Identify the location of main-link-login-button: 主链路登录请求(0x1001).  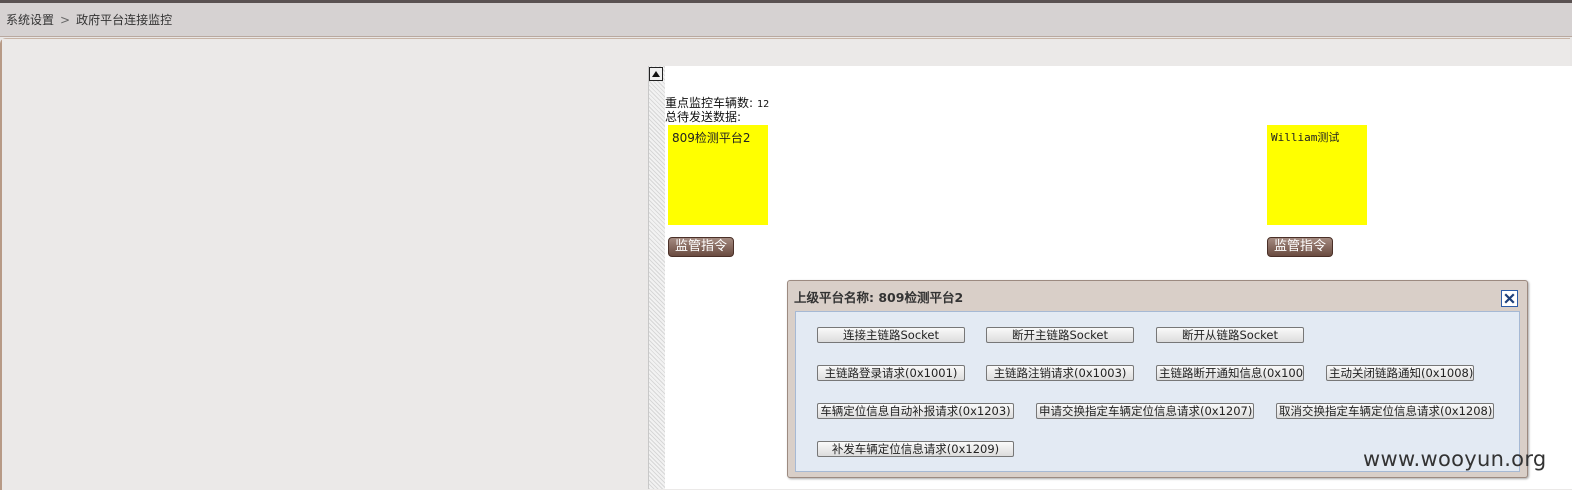
(891, 373).